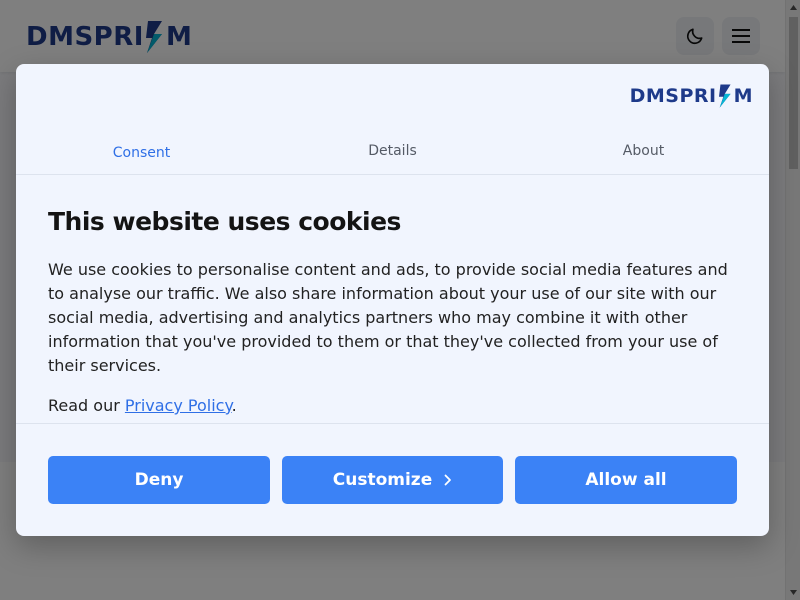  I want to click on footer-divider, so click(392, 423).